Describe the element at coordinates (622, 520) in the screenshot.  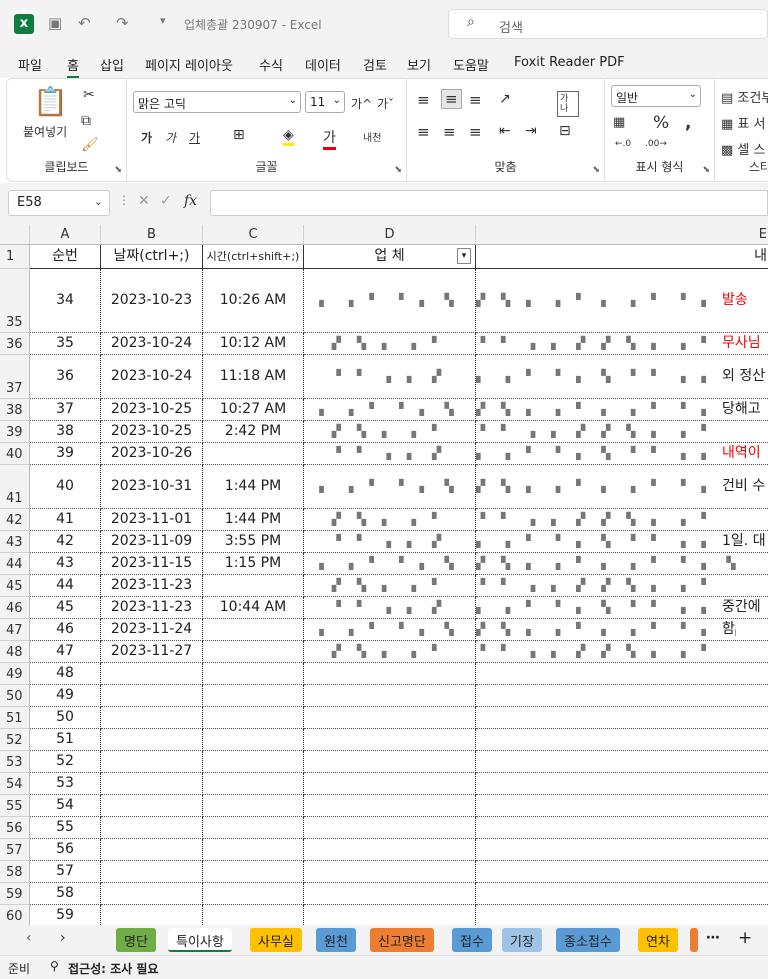
I see `cell-content: ▝ ▘ ▗ ▖ ▞ ▞ ▚ ▖ ▗ ▘` at that location.